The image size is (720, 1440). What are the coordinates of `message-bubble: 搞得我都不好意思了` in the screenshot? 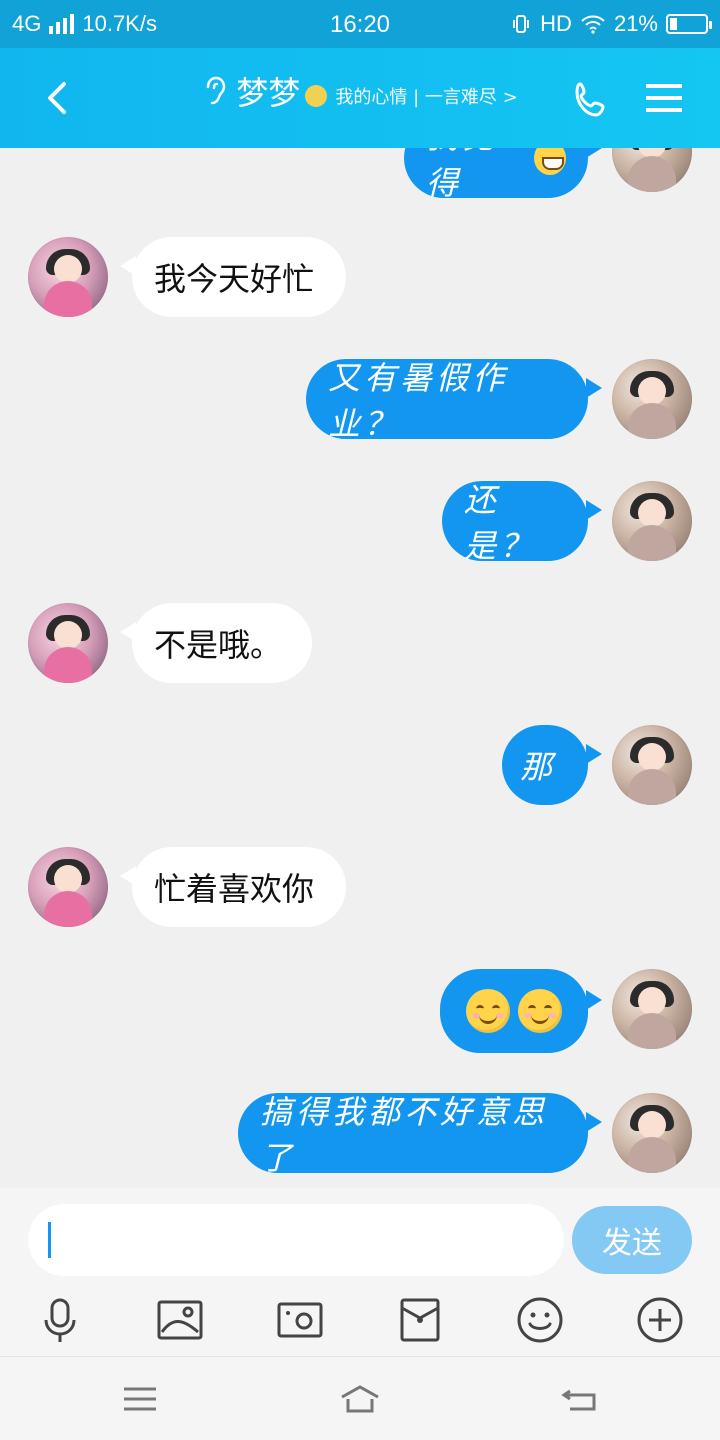 It's located at (413, 1135).